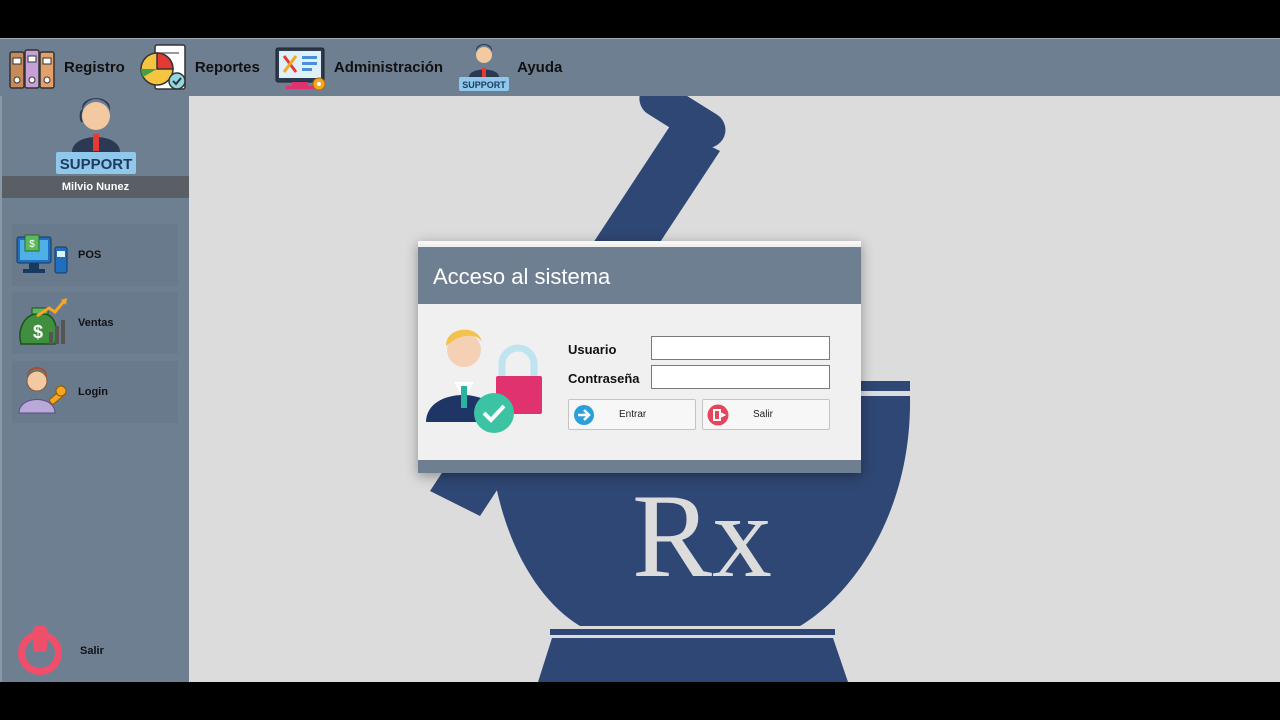 This screenshot has width=1280, height=720. I want to click on support-agent-icon: SUPPORT, so click(484, 67).